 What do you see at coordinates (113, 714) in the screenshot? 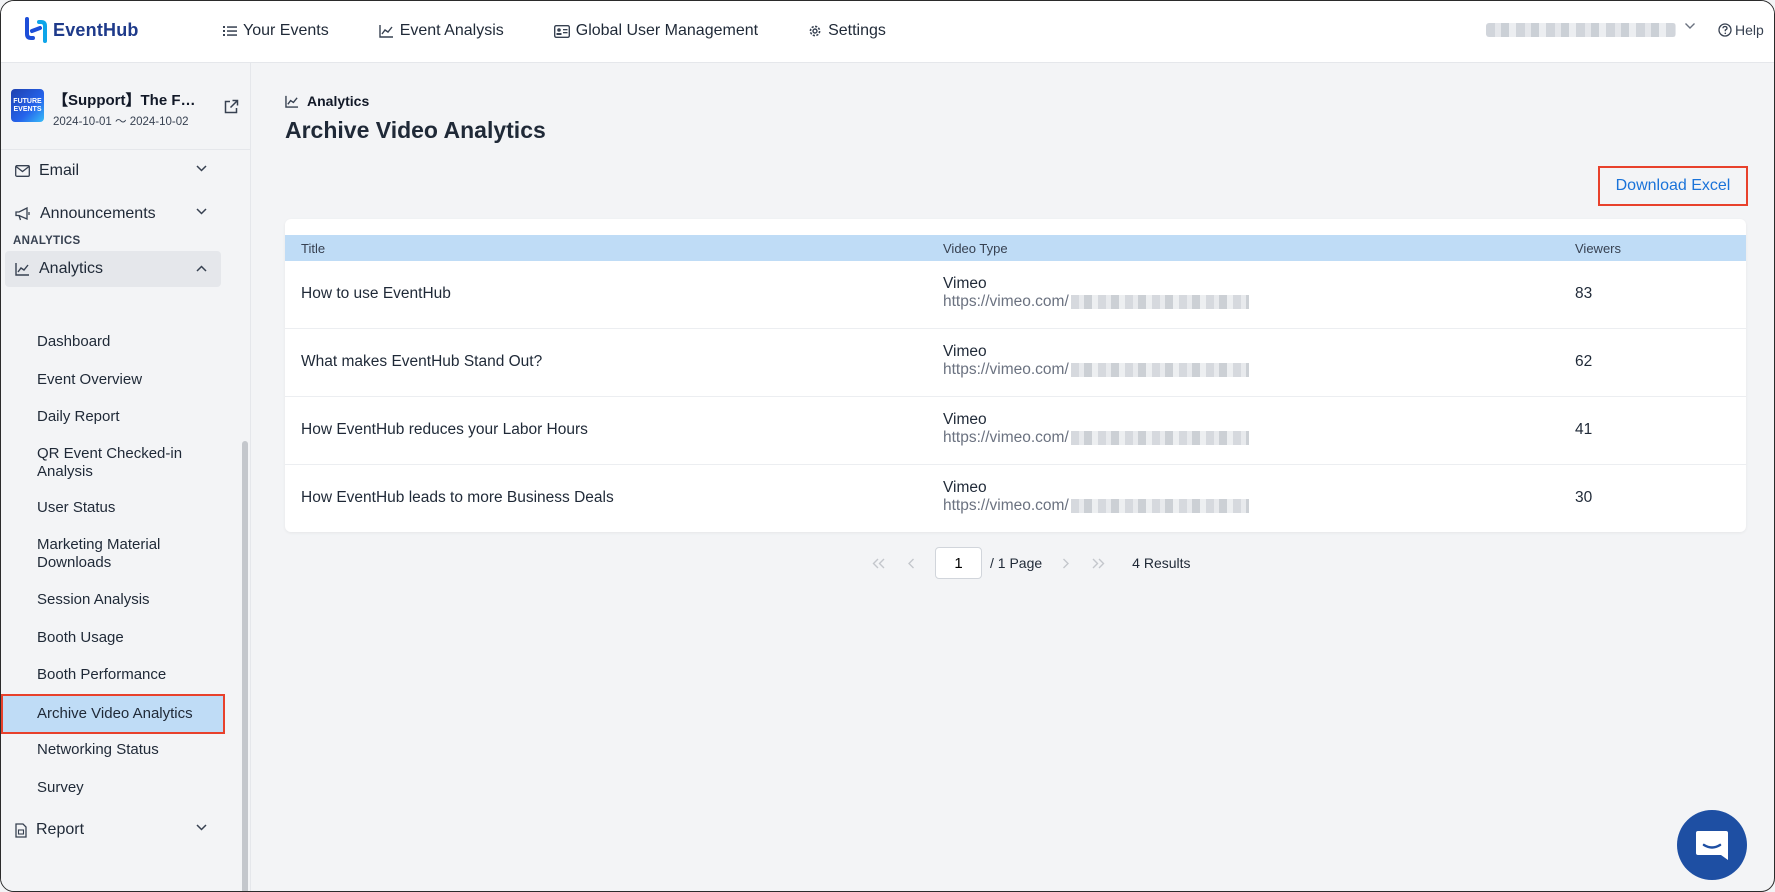
I see `sidebar-subitem-archive-video-analytics: Archive Video Analytics` at bounding box center [113, 714].